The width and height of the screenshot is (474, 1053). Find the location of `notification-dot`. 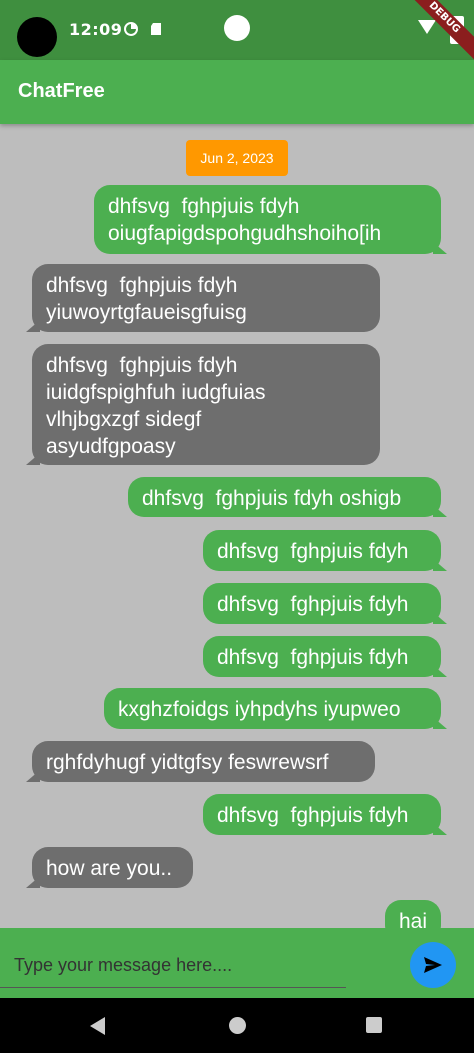

notification-dot is located at coordinates (237, 28).